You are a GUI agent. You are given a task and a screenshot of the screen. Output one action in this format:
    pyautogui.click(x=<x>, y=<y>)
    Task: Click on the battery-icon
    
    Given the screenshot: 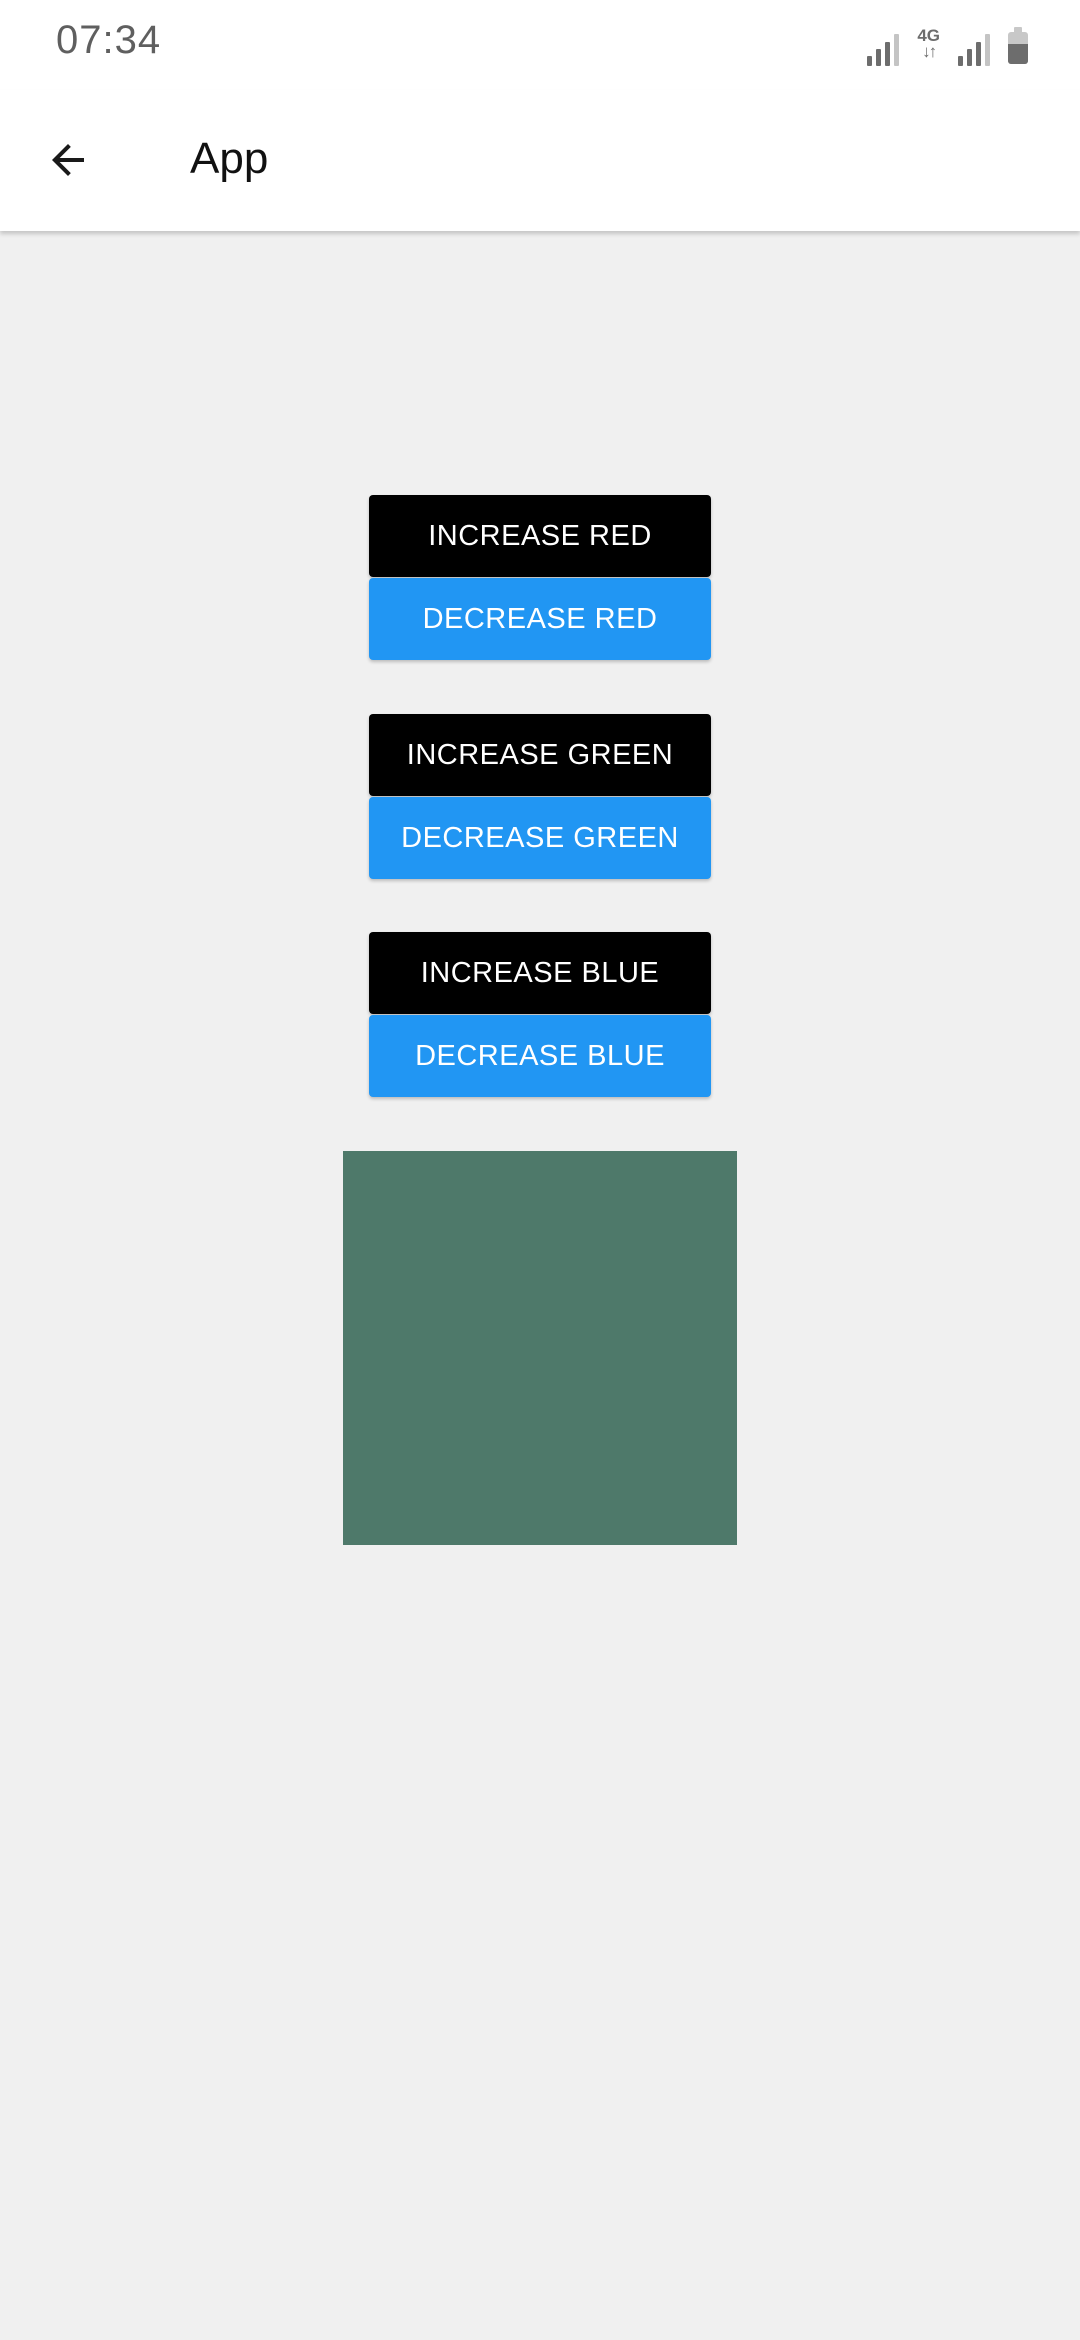 What is the action you would take?
    pyautogui.click(x=1018, y=45)
    